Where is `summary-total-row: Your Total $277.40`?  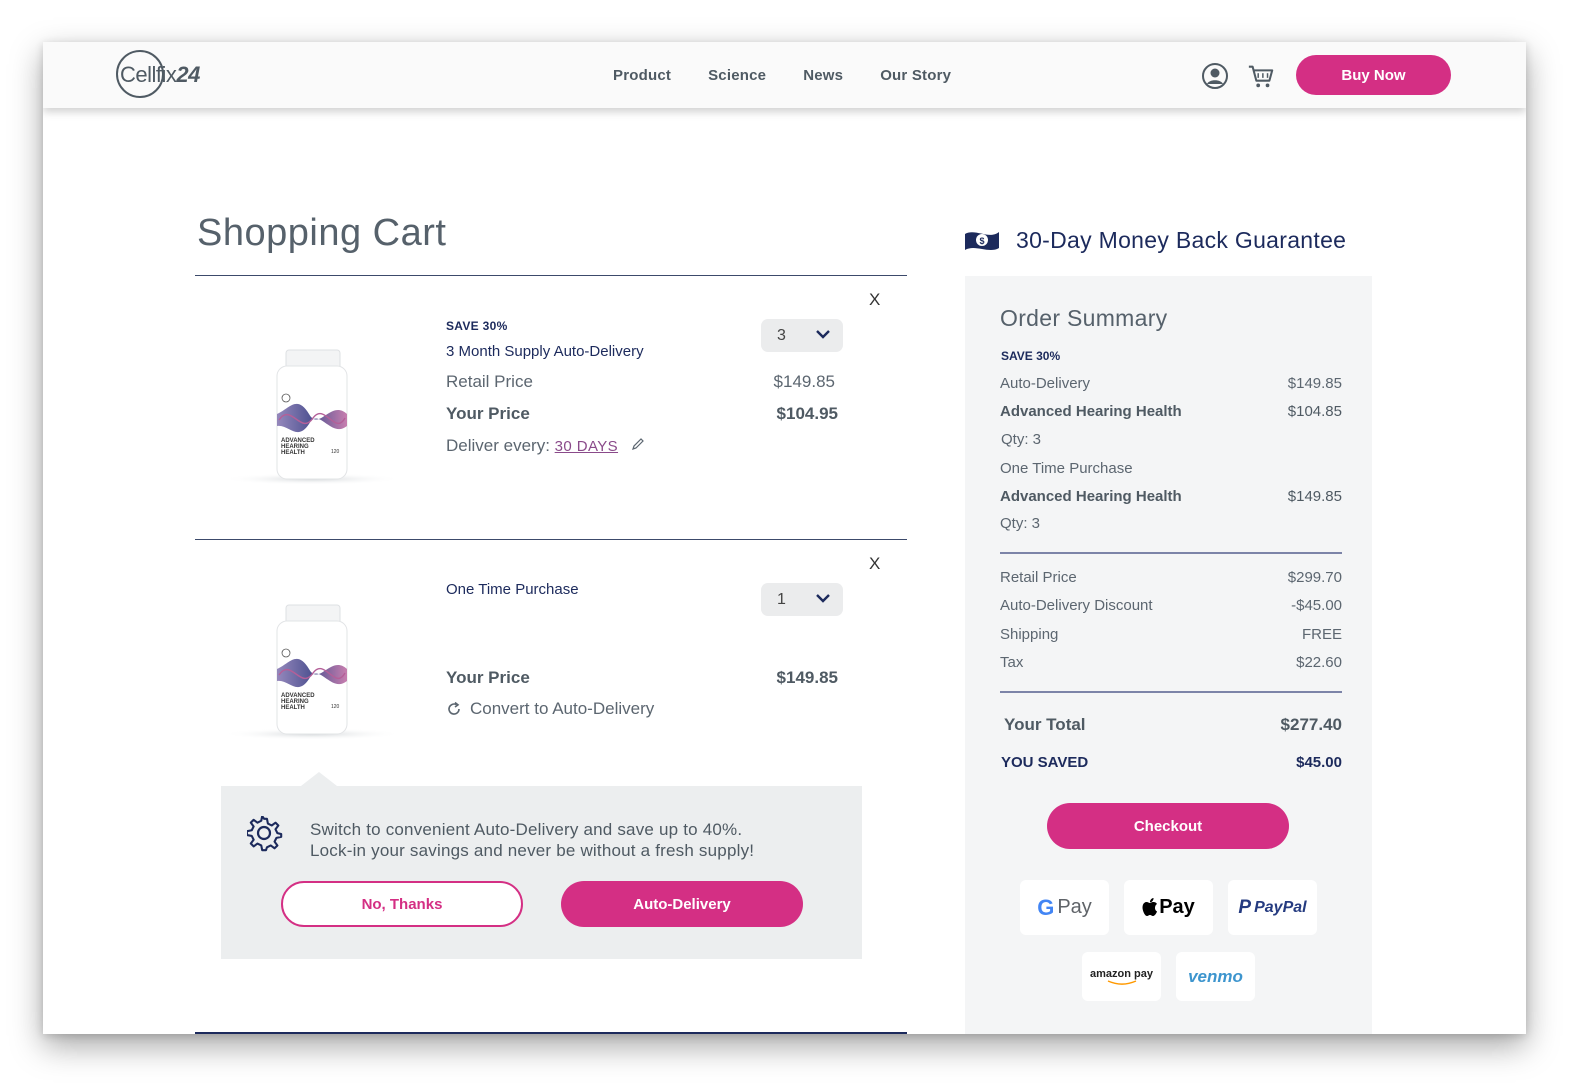
summary-total-row: Your Total $277.40 is located at coordinates (1173, 724).